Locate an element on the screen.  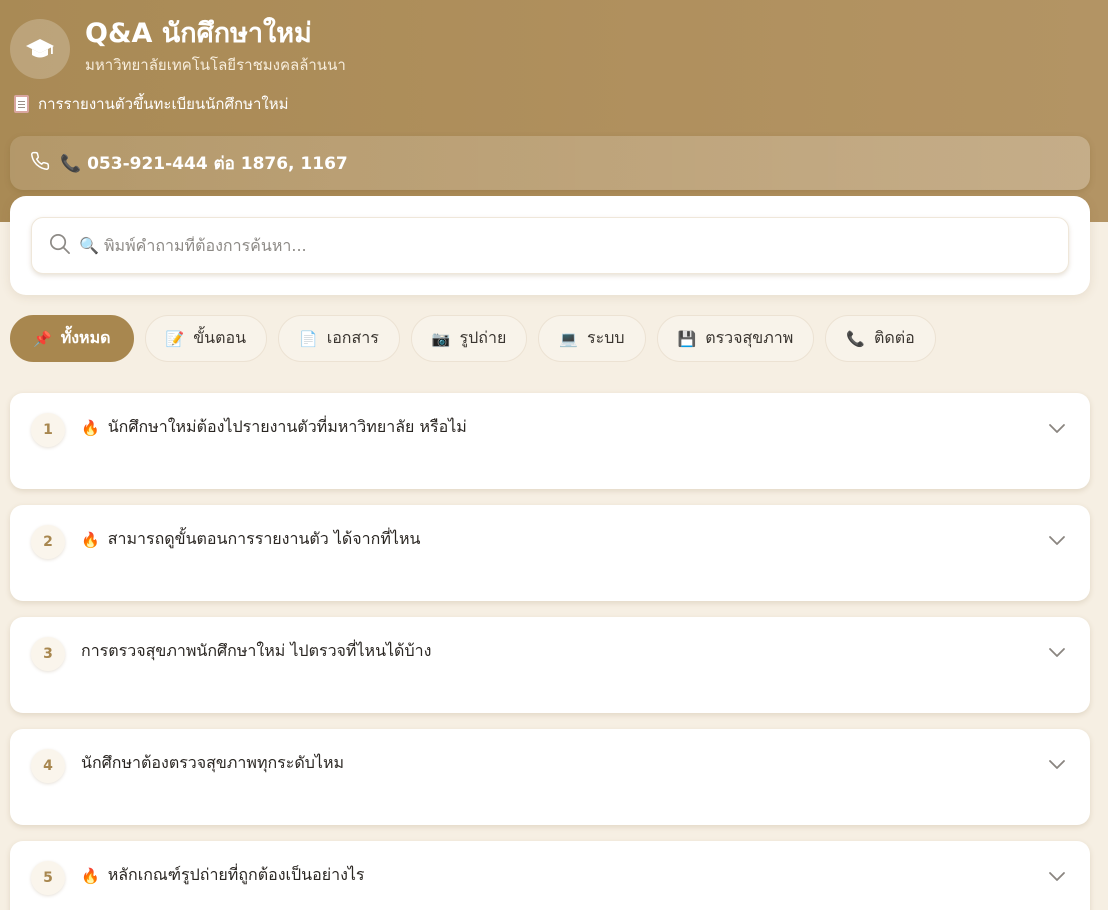
tab-documents: 📄 เอกสาร is located at coordinates (339, 338).